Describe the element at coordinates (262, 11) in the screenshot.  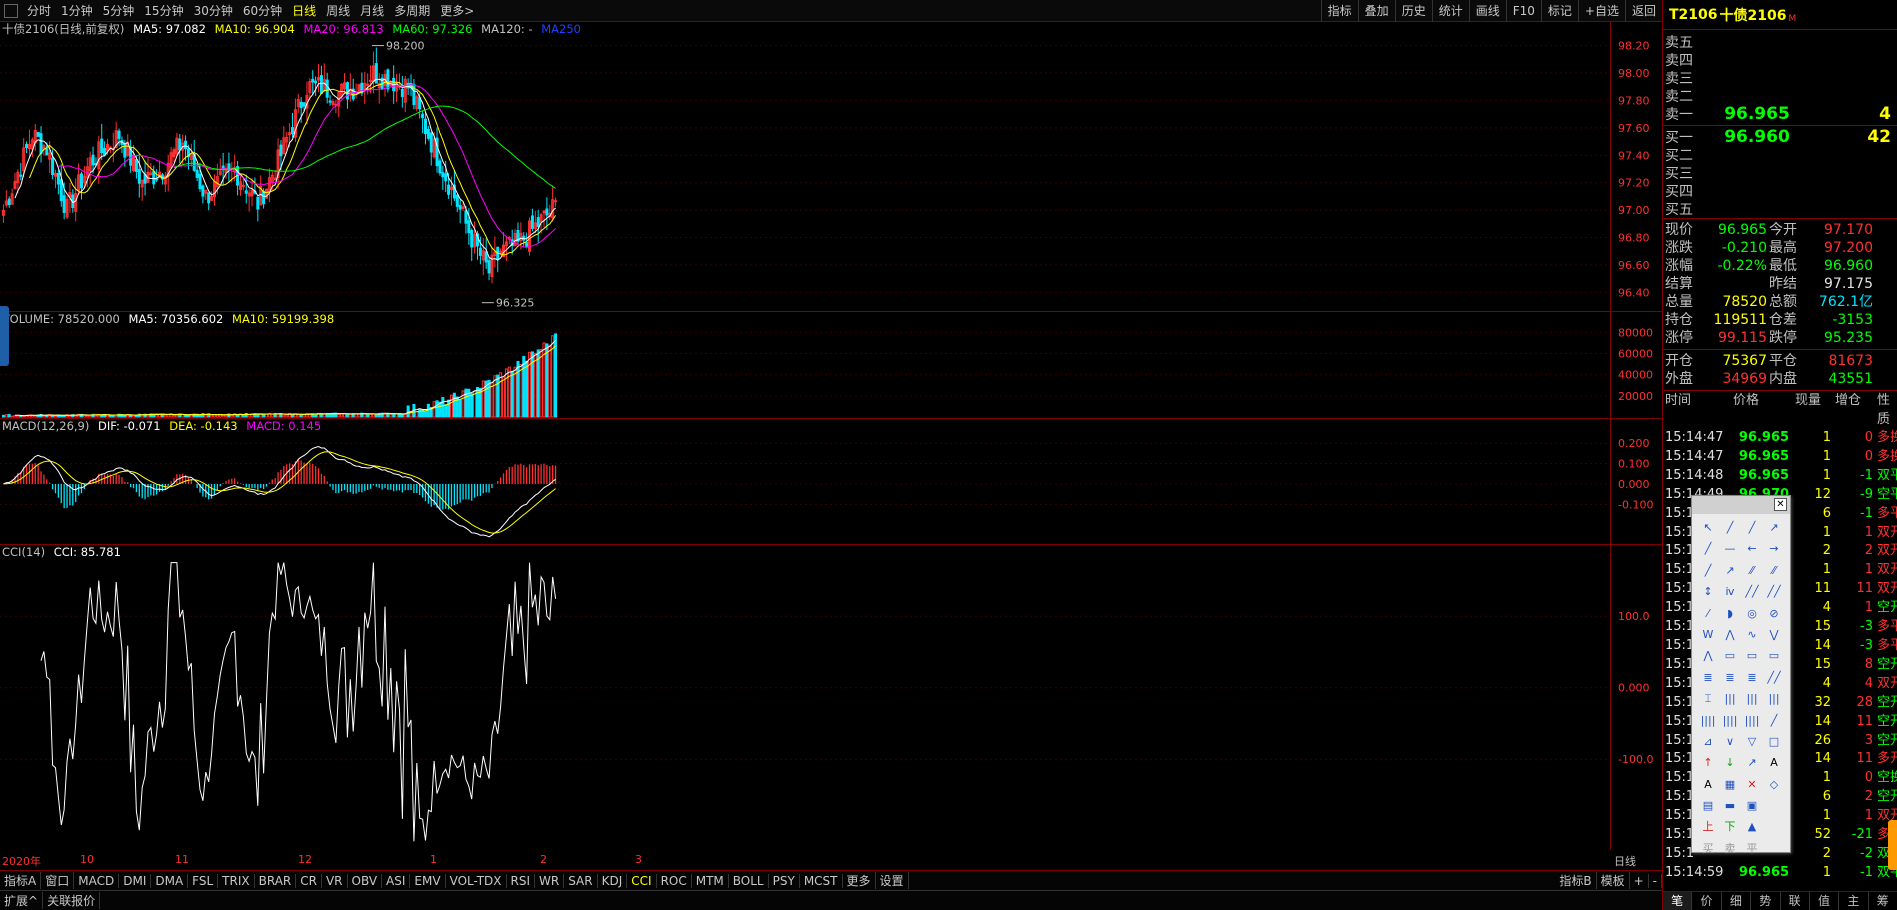
I see `period-60min: 60分钟` at that location.